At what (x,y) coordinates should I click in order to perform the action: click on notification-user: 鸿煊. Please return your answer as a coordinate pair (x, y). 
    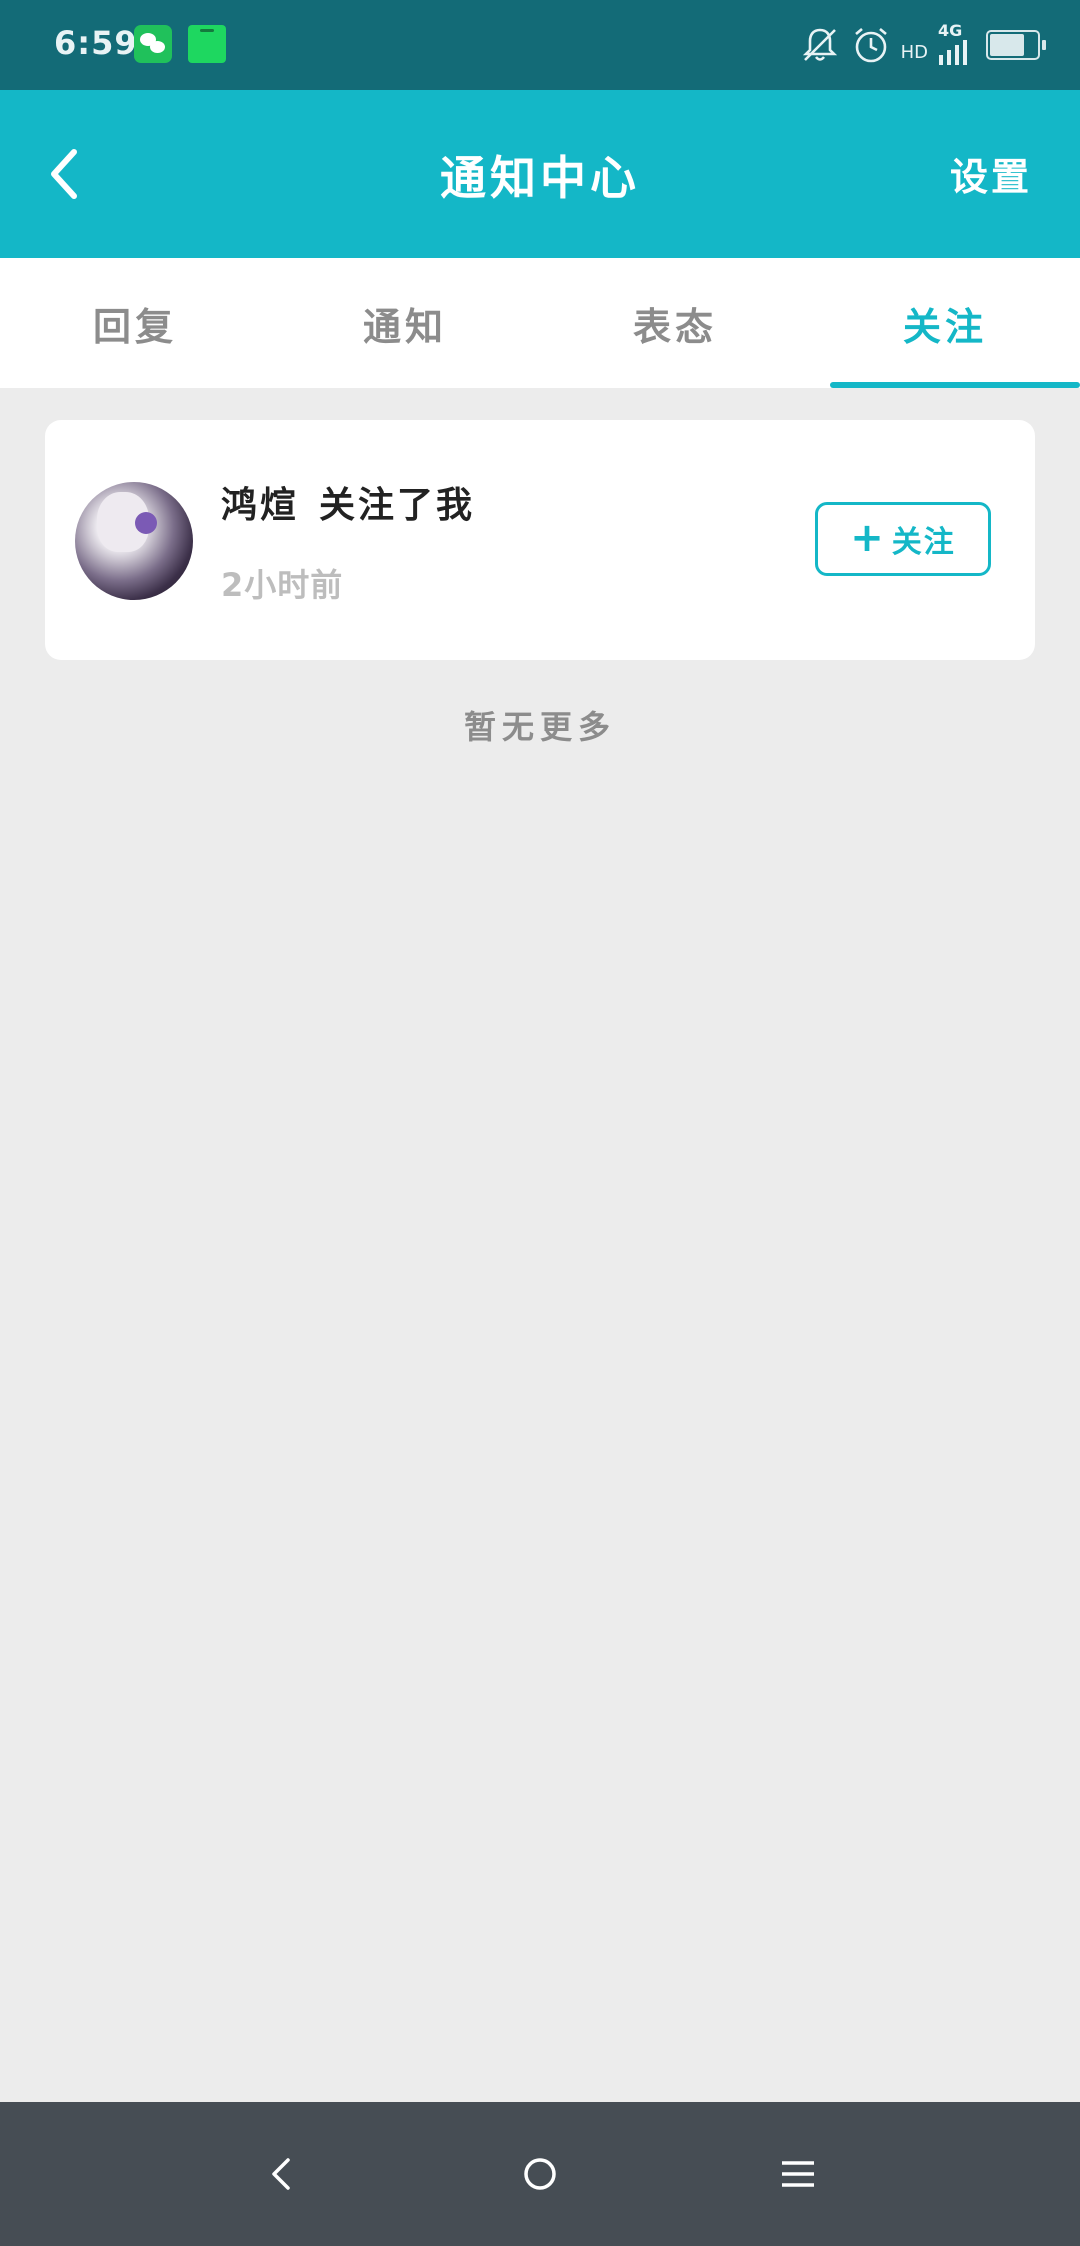
    Looking at the image, I should click on (260, 505).